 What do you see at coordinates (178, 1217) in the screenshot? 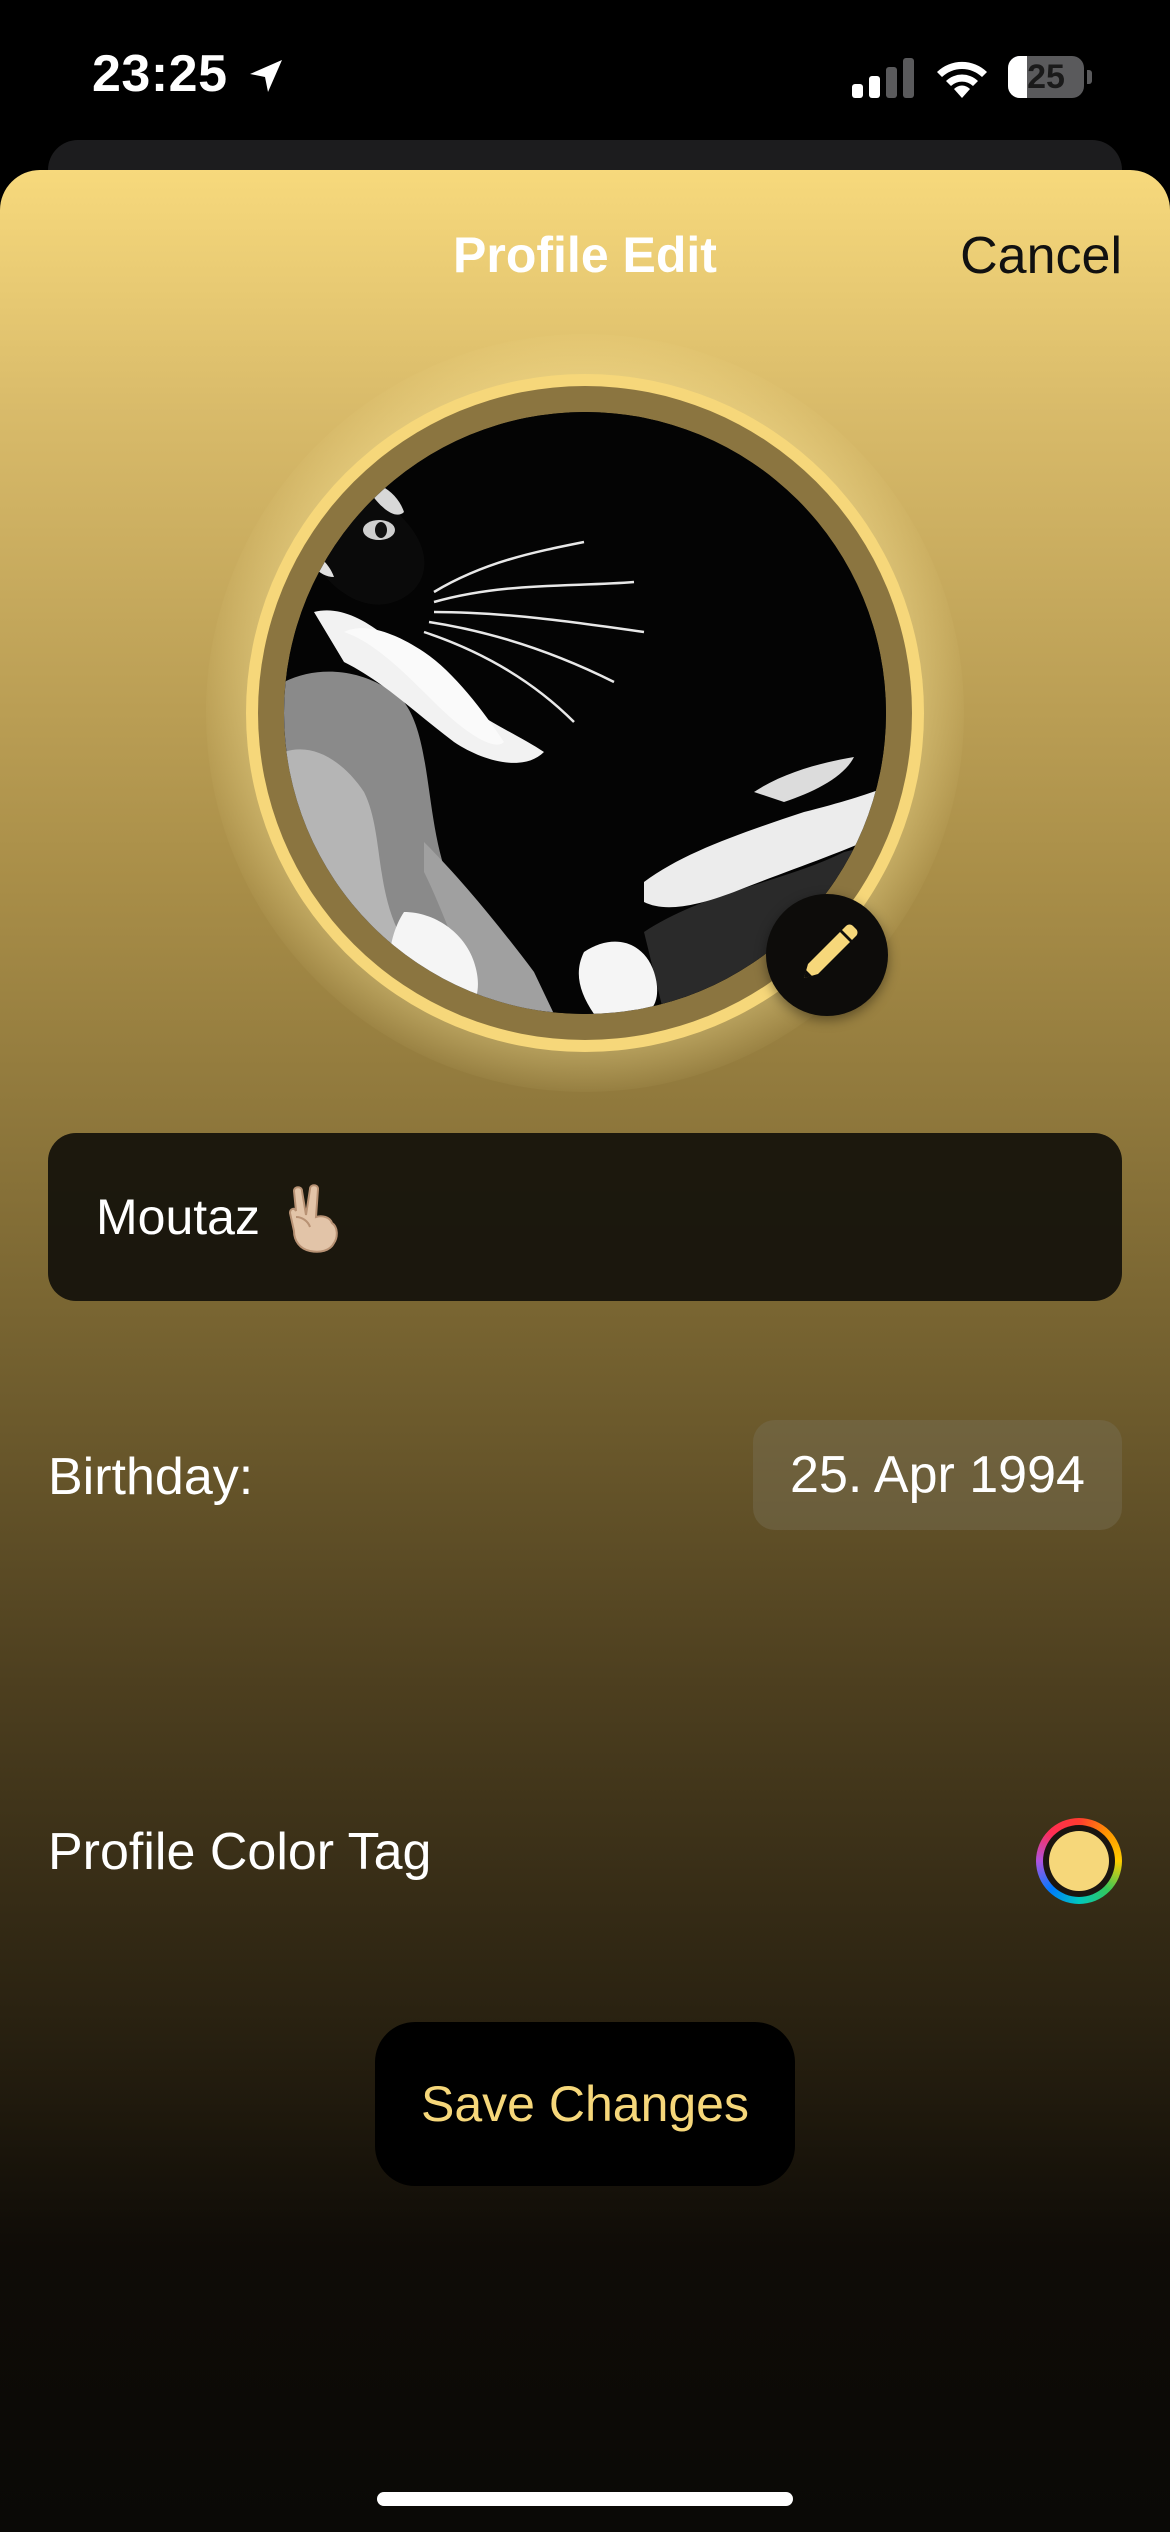
I see `name-field-value: Moutaz` at bounding box center [178, 1217].